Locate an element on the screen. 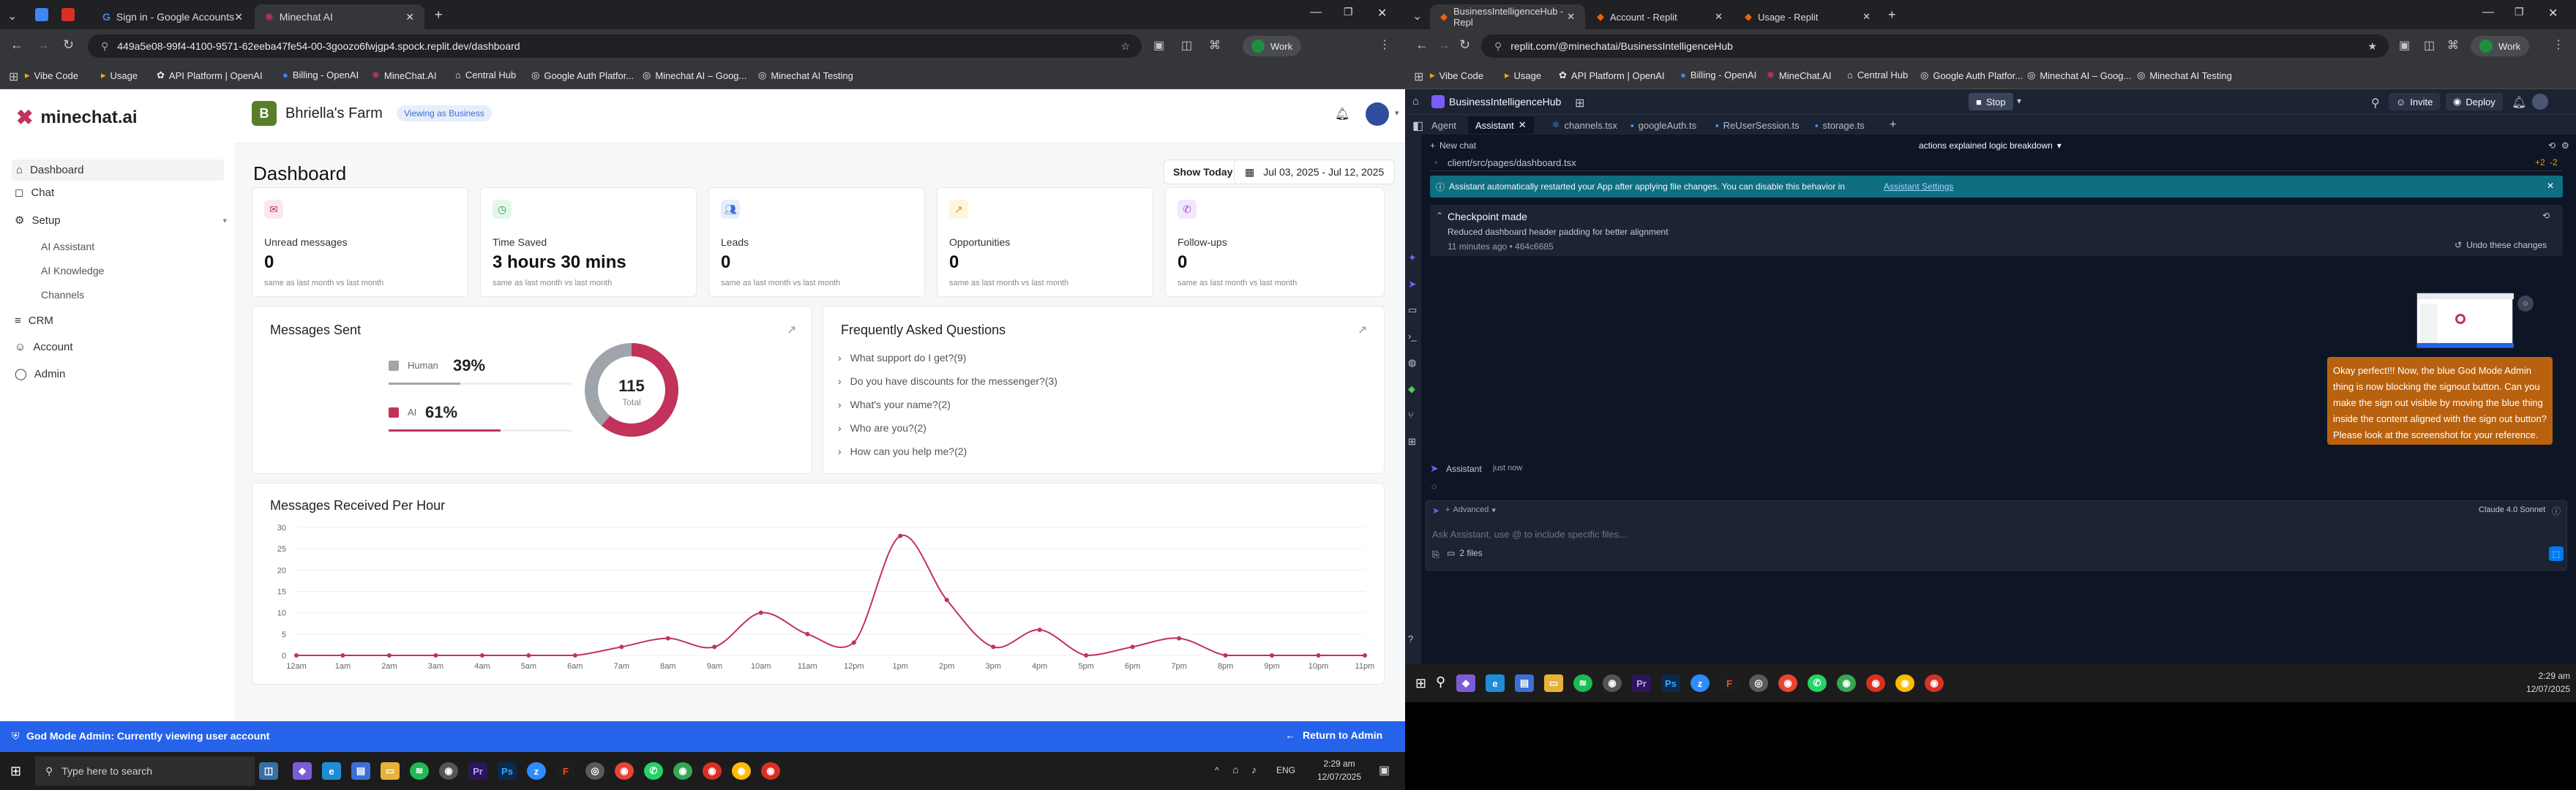 The width and height of the screenshot is (2576, 790). secrets-icon: ◆ is located at coordinates (1411, 389).